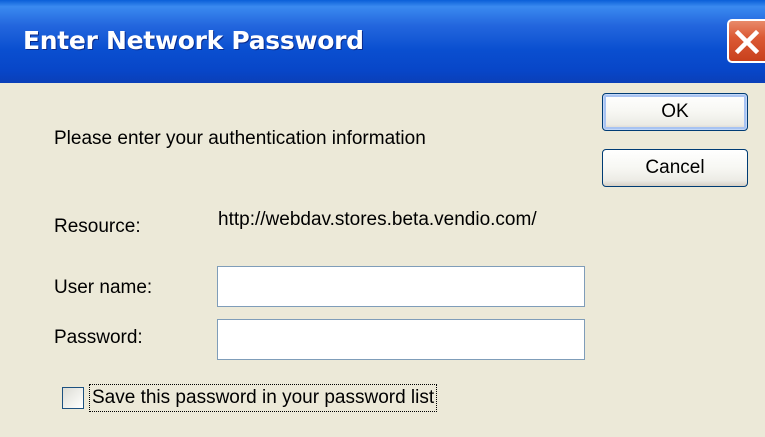  Describe the element at coordinates (675, 112) in the screenshot. I see `ok-button: OK` at that location.